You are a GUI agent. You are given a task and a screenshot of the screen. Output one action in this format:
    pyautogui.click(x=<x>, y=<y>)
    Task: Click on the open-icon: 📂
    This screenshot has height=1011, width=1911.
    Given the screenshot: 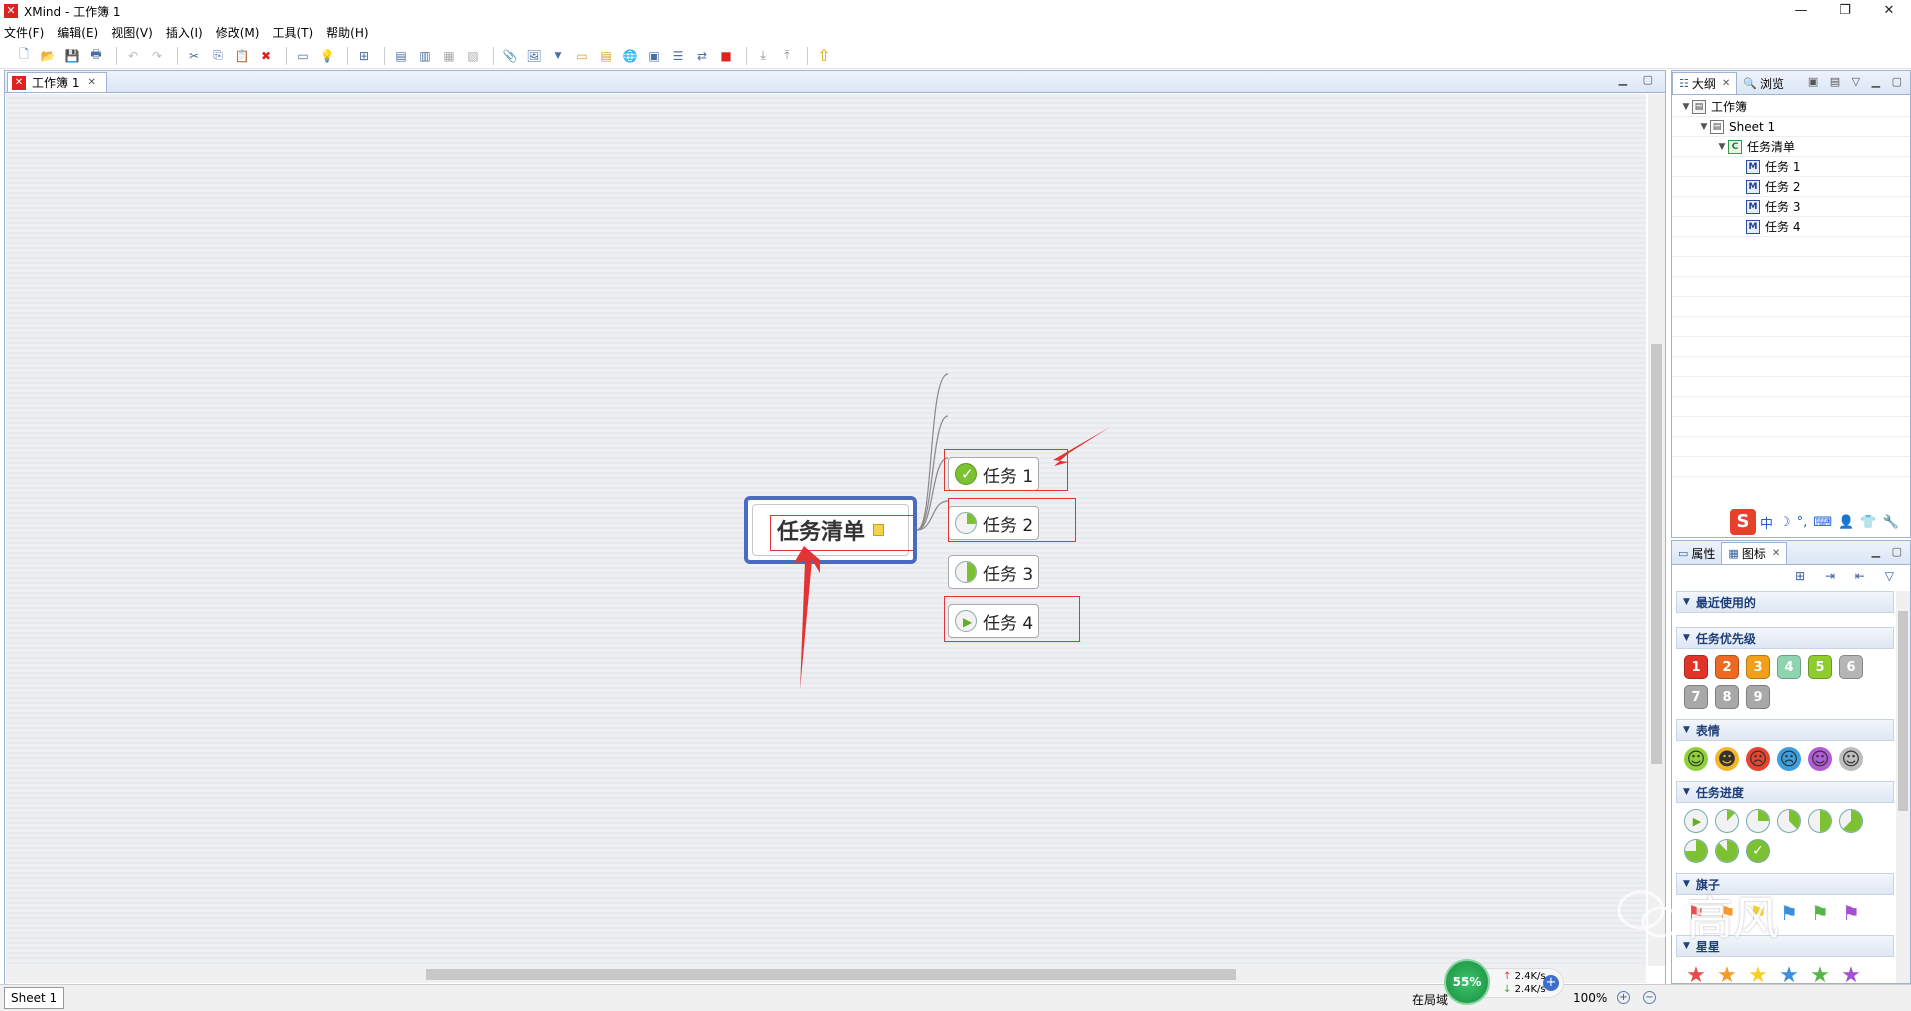 What is the action you would take?
    pyautogui.click(x=48, y=56)
    